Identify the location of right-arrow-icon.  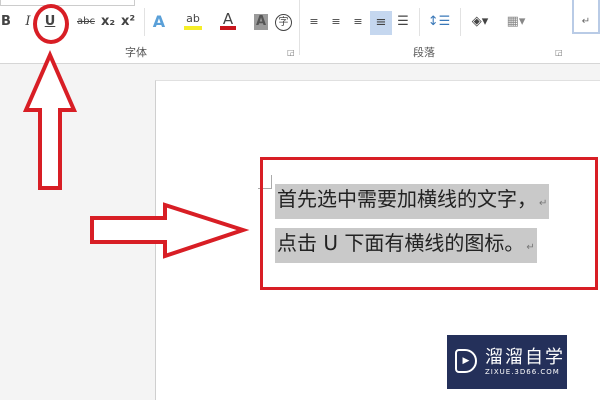
(170, 230).